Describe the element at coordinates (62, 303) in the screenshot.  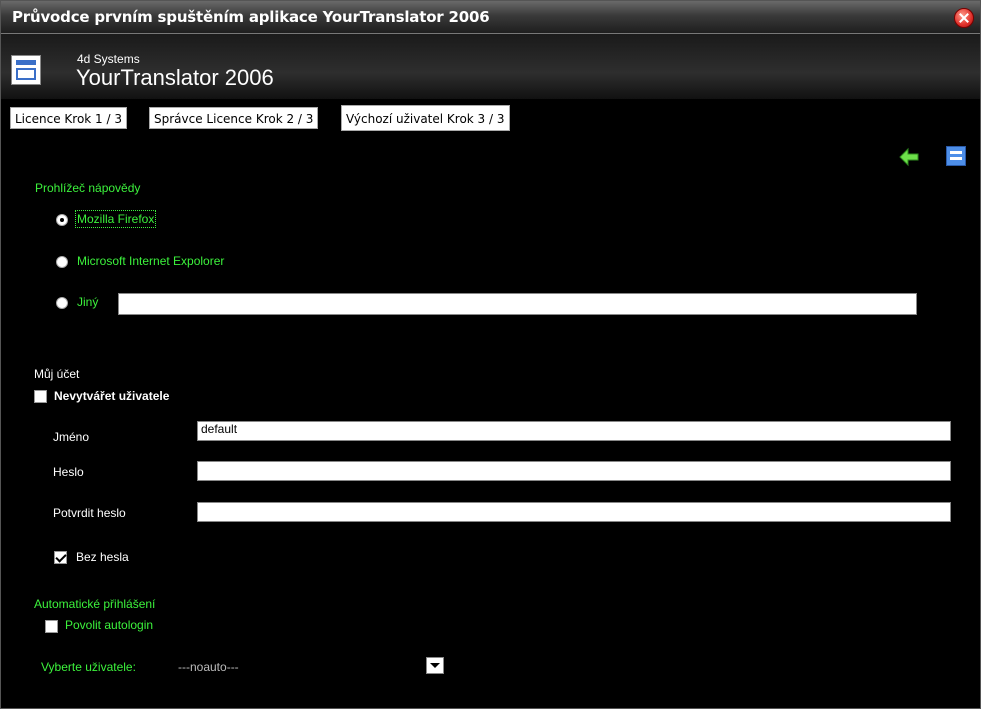
I see `radio-other` at that location.